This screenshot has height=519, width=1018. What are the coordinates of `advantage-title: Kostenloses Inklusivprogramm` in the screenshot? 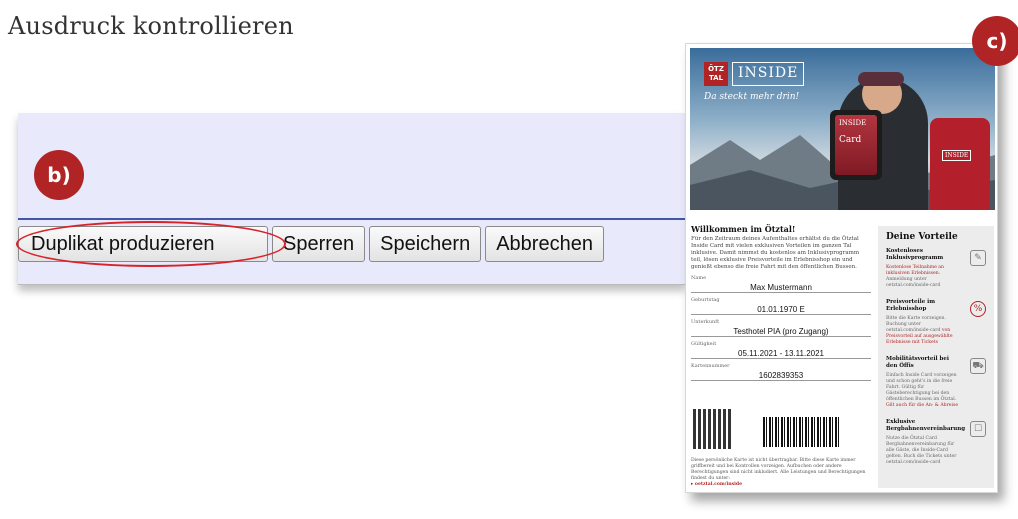 It's located at (915, 254).